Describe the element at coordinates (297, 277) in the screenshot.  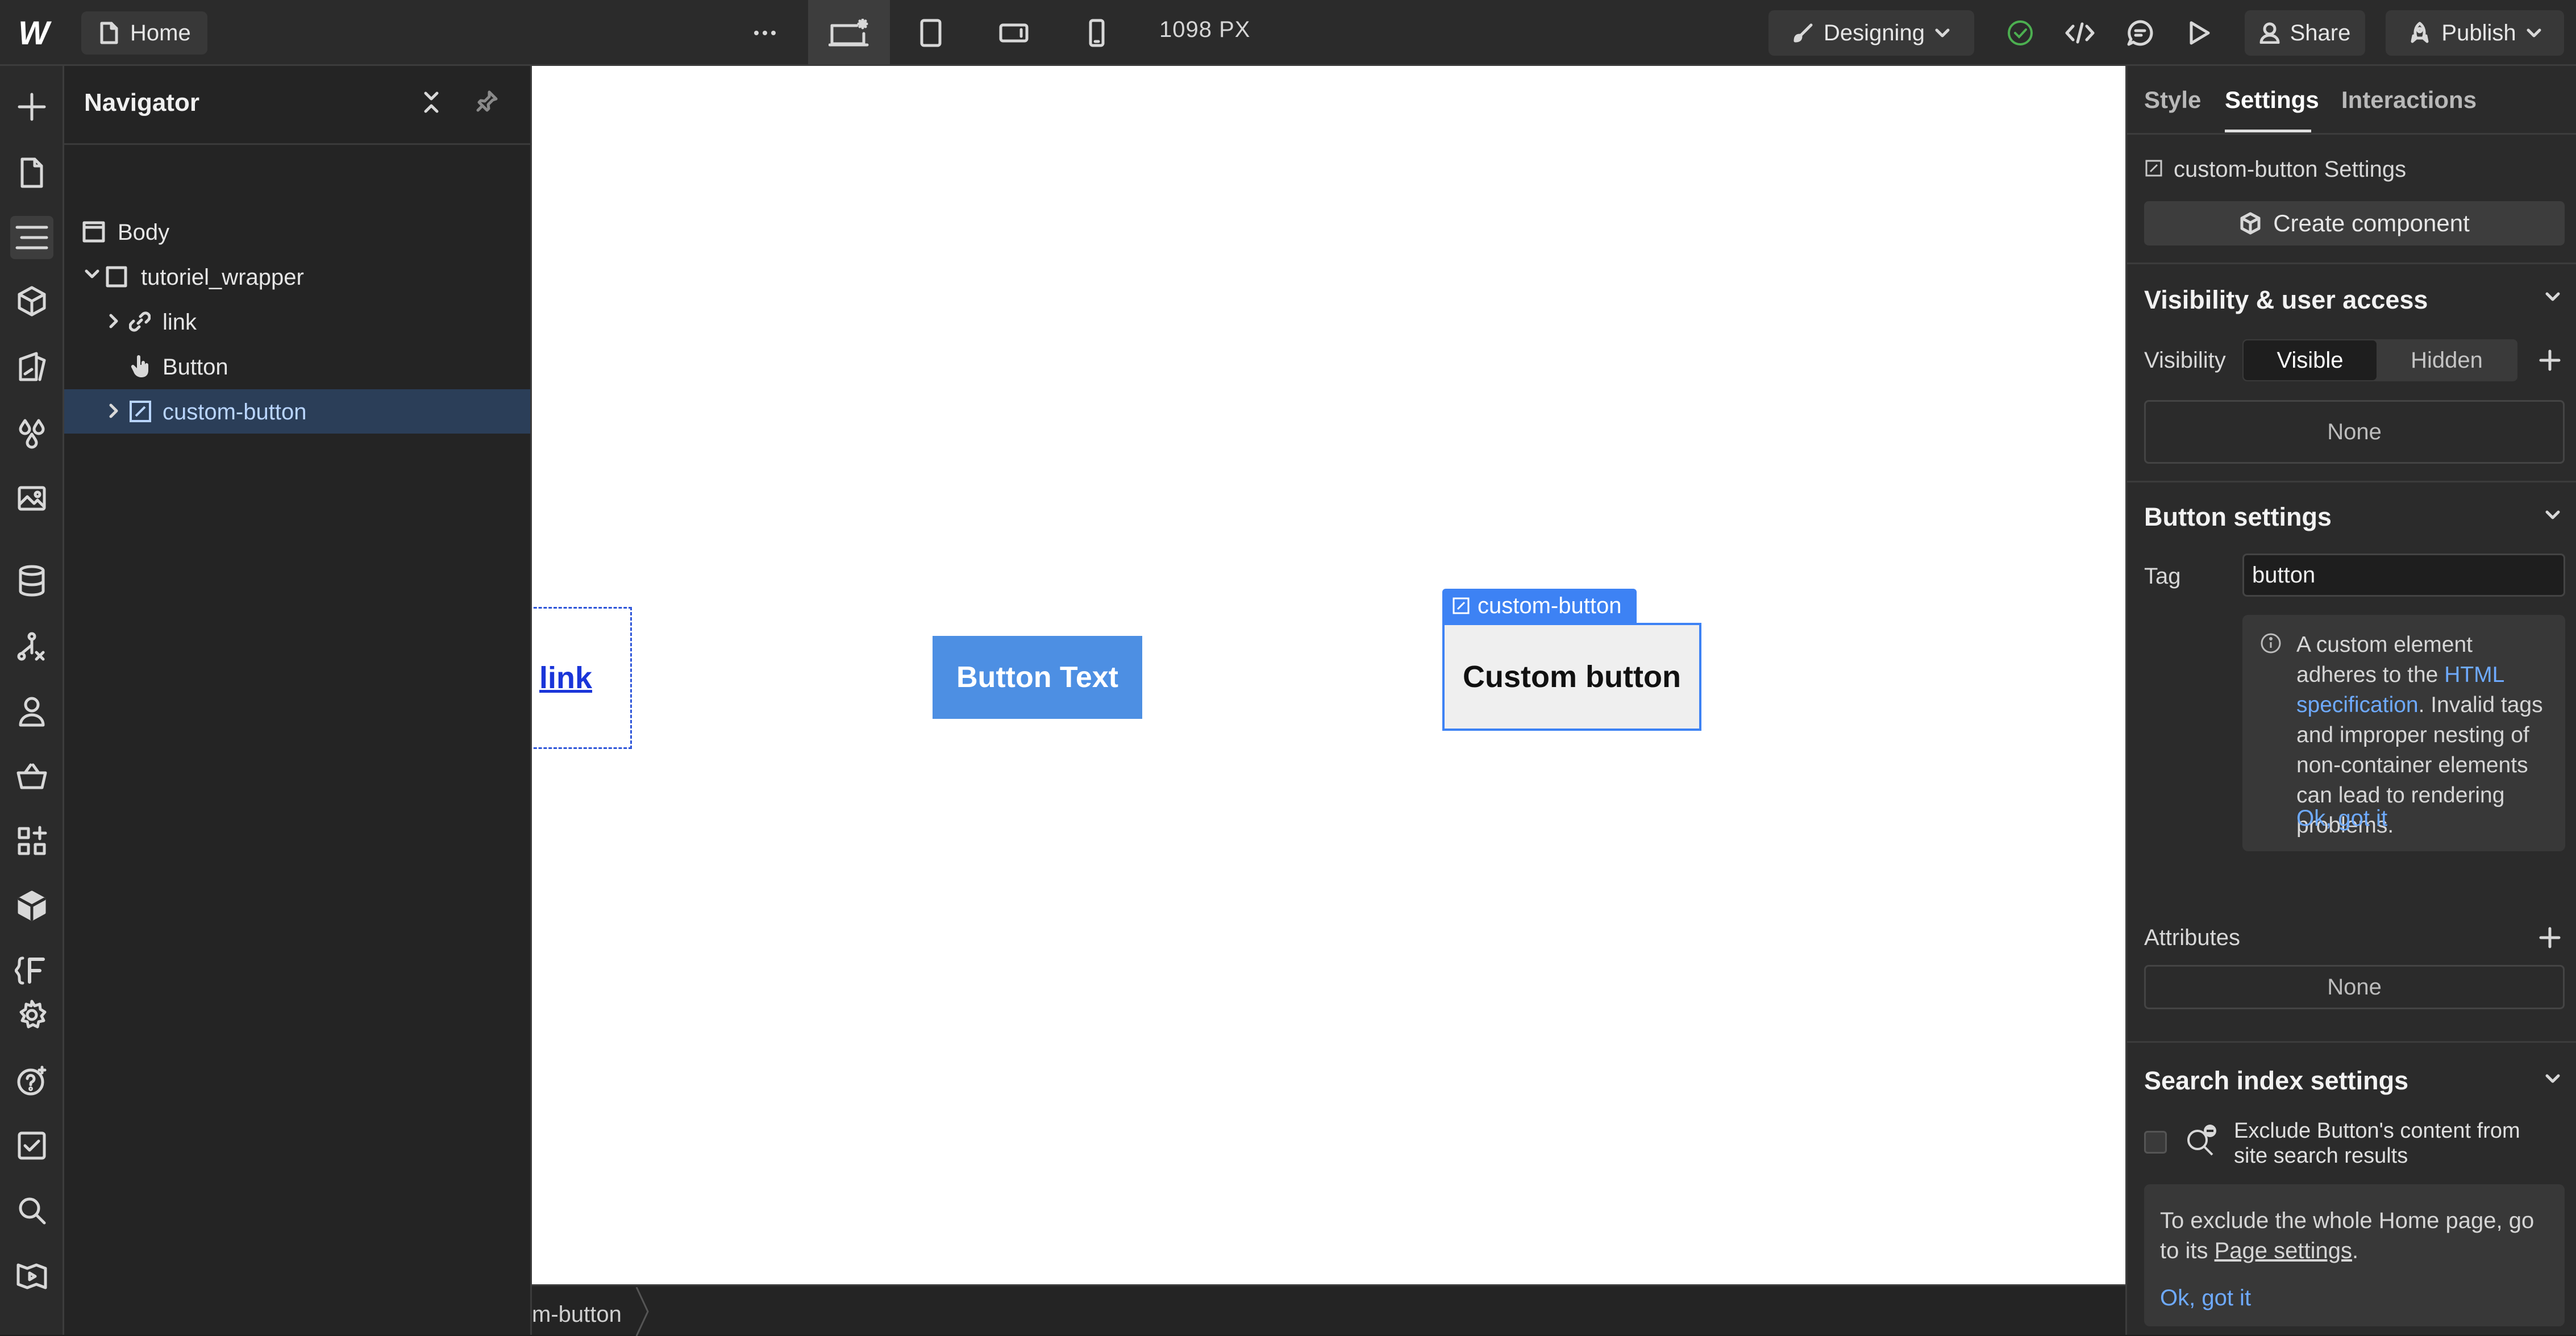
I see `tree-item-tutoriel-wrapper: tutoriel_wrapper` at that location.